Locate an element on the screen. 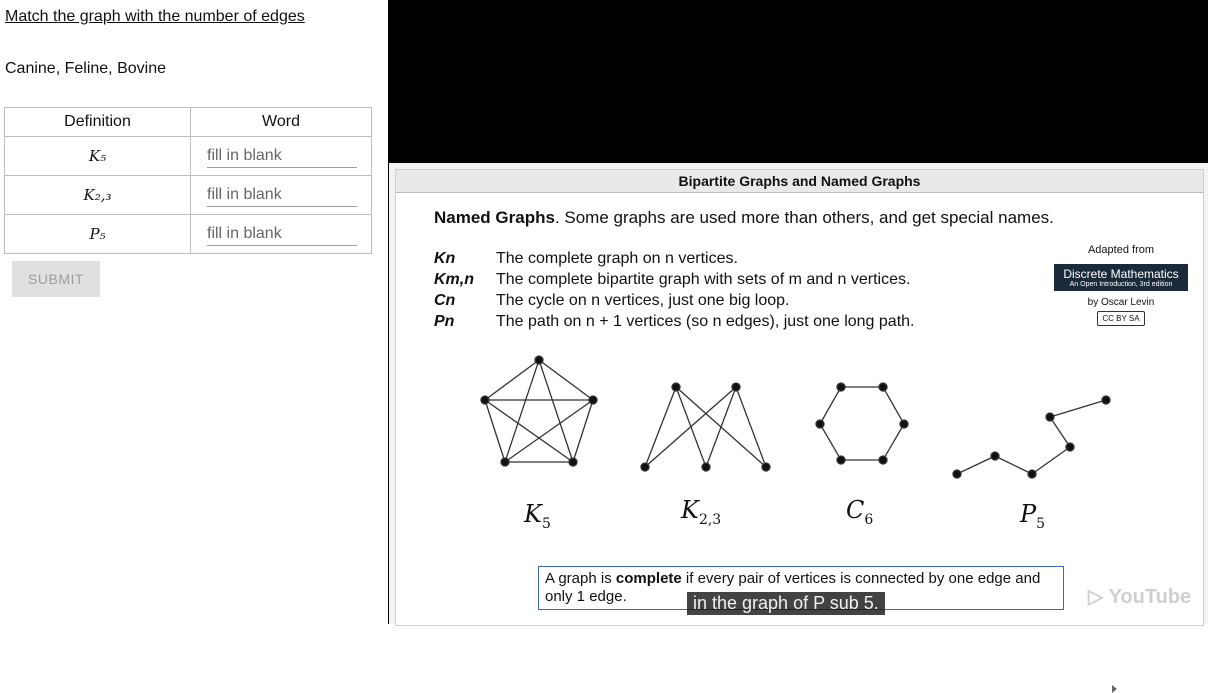 The height and width of the screenshot is (693, 1208). word-header: Word is located at coordinates (281, 122).